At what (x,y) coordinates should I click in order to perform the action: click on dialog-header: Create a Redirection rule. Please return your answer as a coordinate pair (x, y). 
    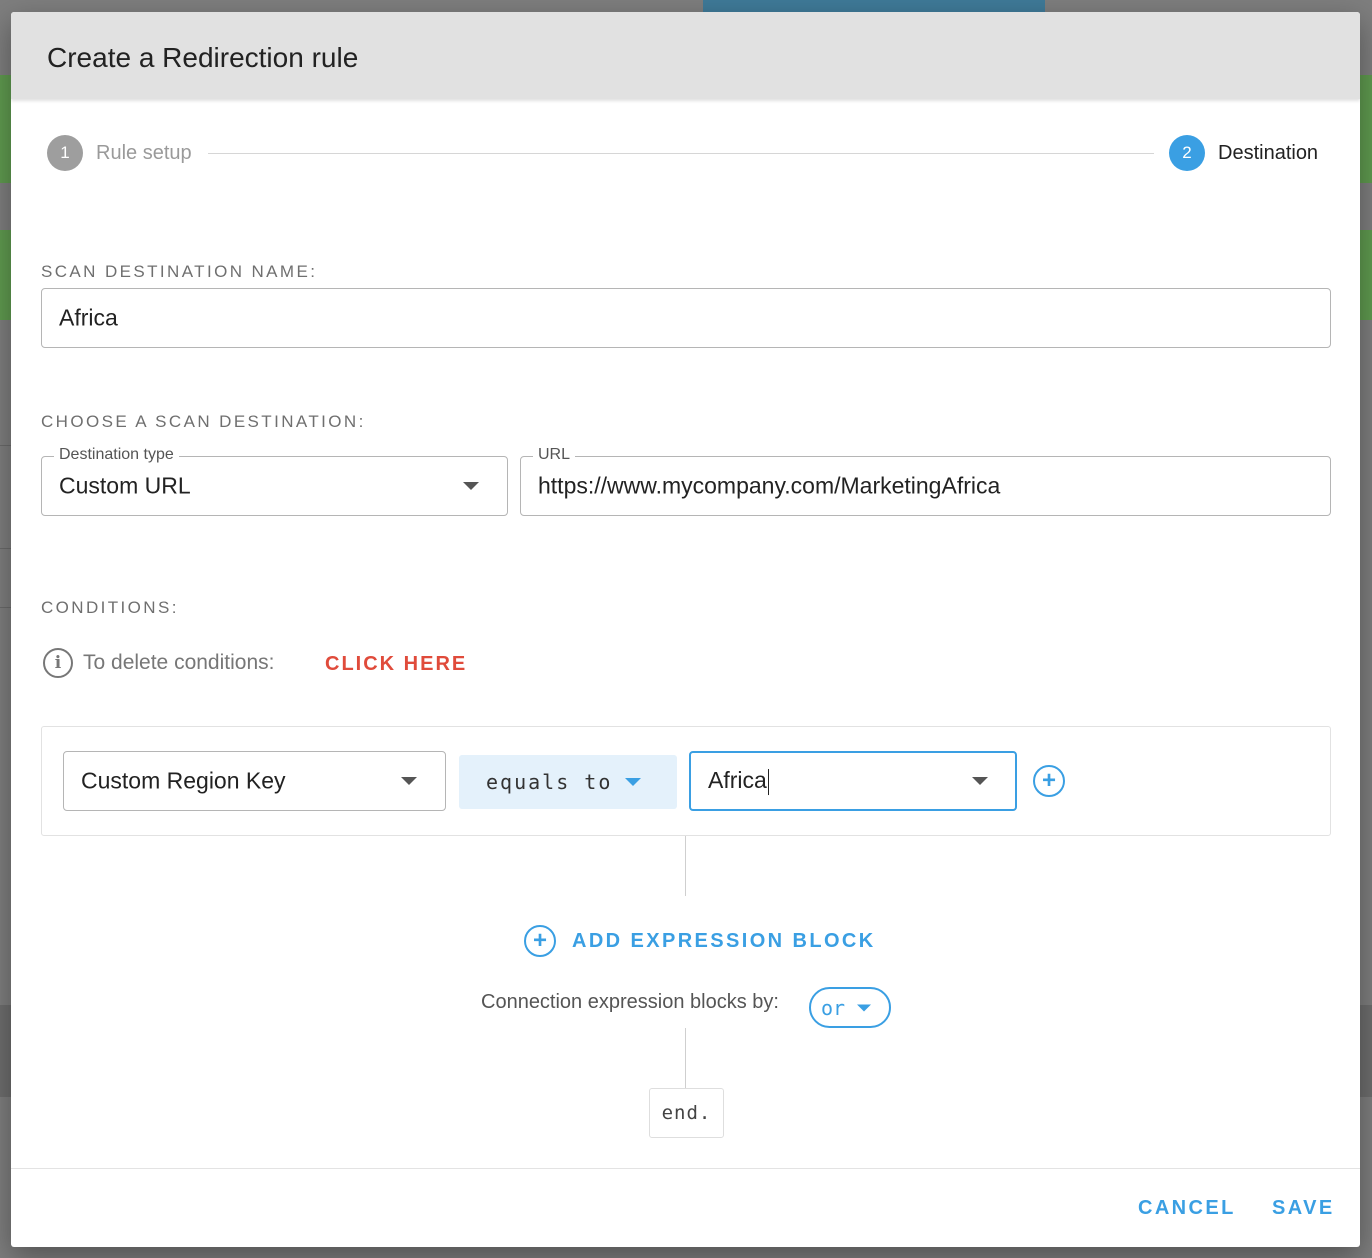
    Looking at the image, I should click on (685, 55).